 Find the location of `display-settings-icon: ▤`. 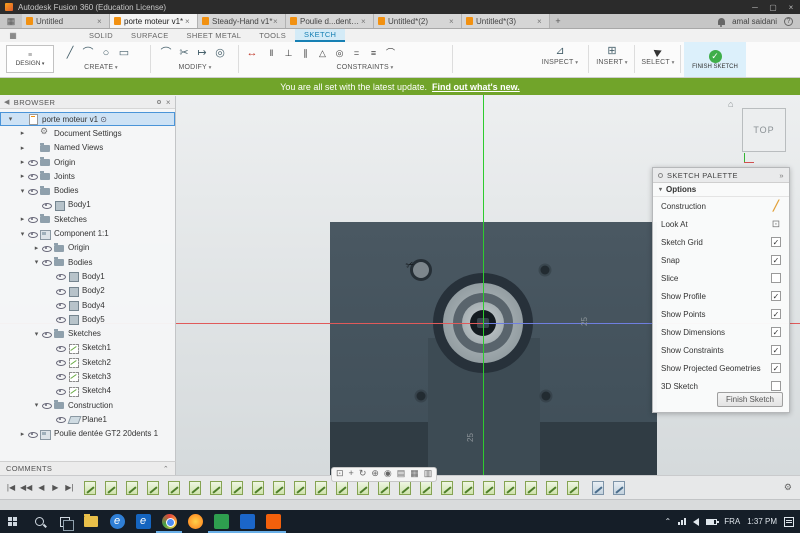

display-settings-icon: ▤ is located at coordinates (401, 474).